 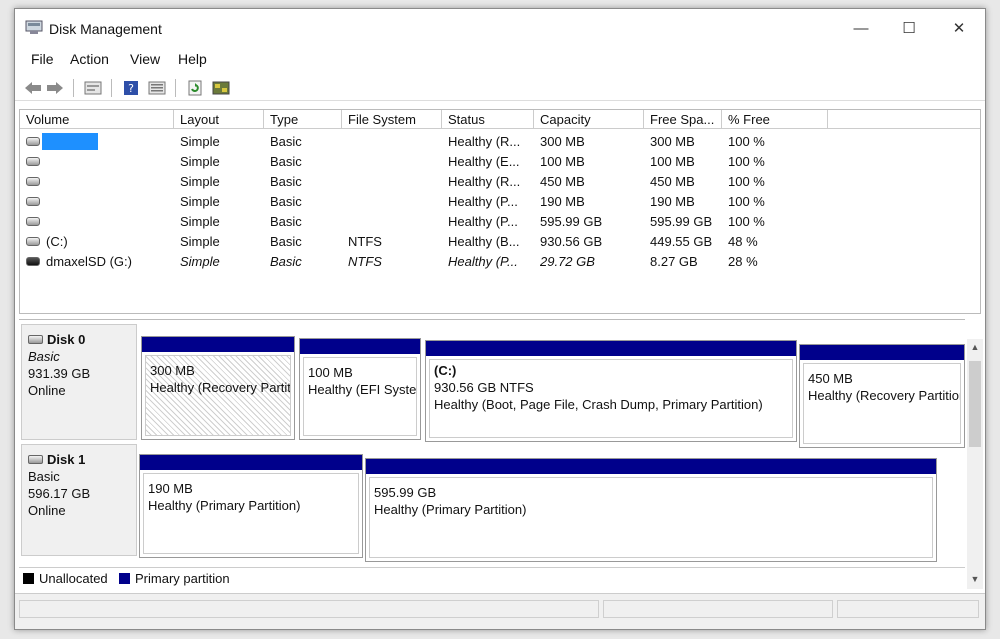 What do you see at coordinates (392, 119) in the screenshot?
I see `column-header-file-system: File System` at bounding box center [392, 119].